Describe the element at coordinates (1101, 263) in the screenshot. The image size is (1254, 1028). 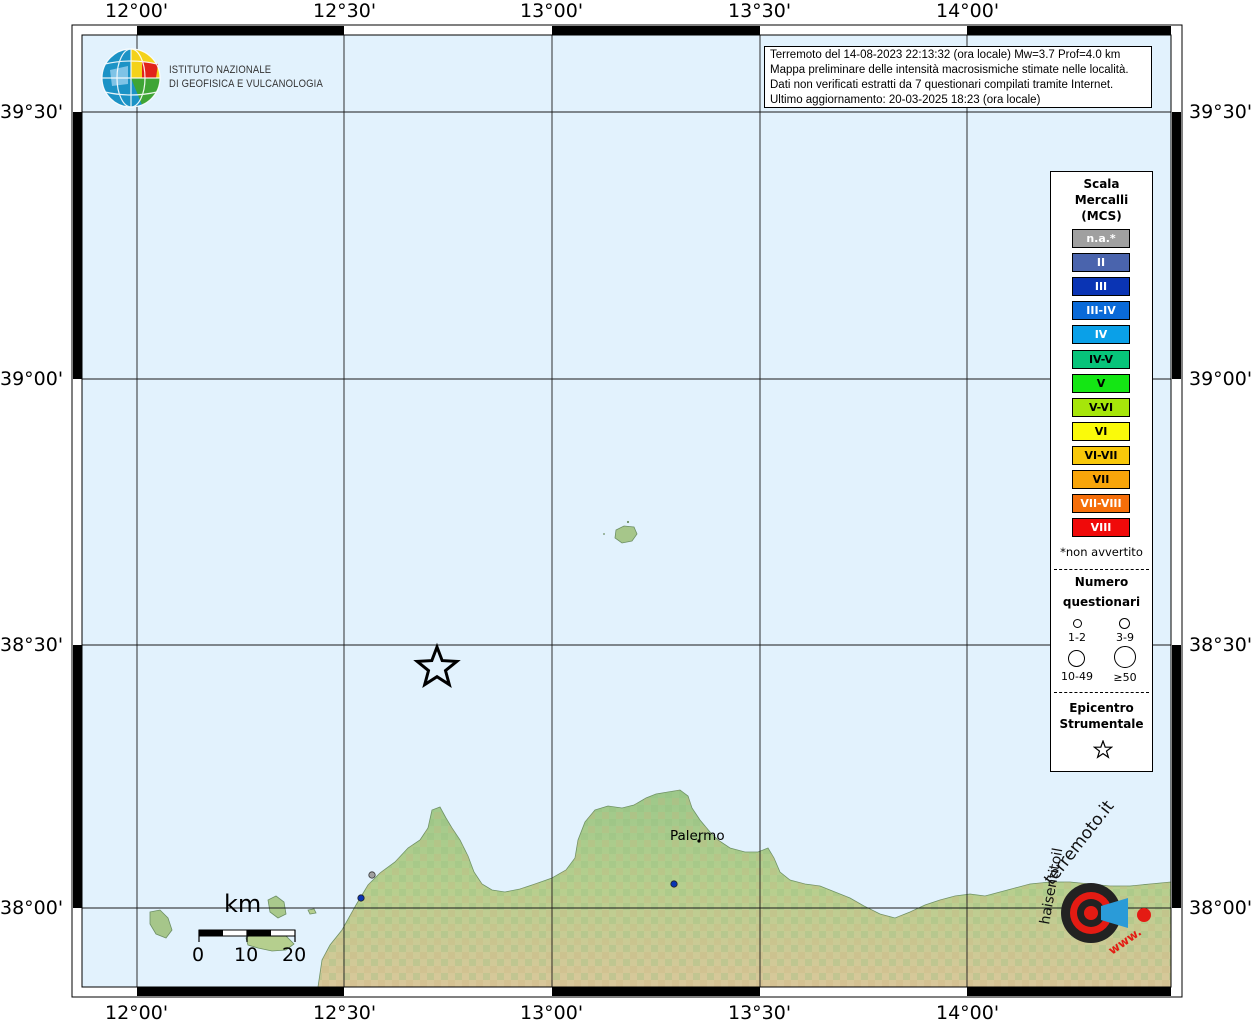
I see `mcs-class-swatch: II` at that location.